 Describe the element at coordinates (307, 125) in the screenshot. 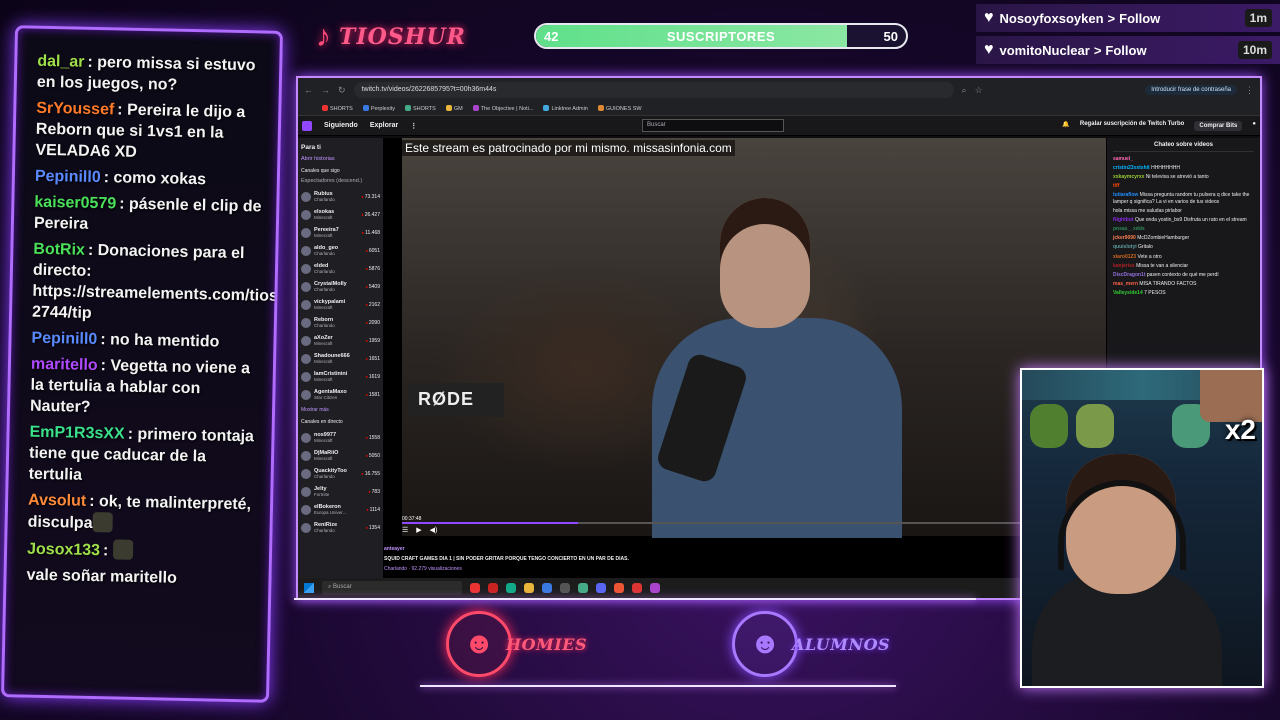

I see `twitch-logo-icon` at that location.